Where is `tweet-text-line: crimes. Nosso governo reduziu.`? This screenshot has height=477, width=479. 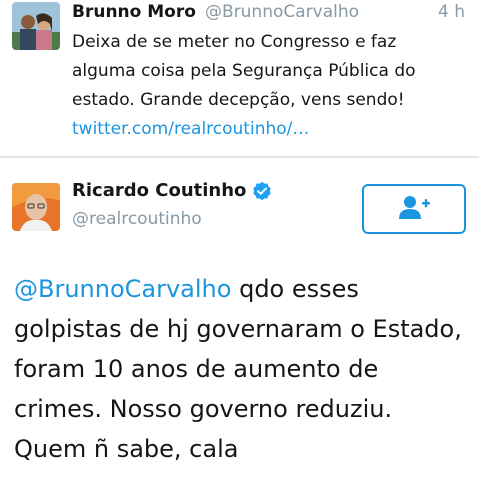 tweet-text-line: crimes. Nosso governo reduziu. is located at coordinates (203, 409).